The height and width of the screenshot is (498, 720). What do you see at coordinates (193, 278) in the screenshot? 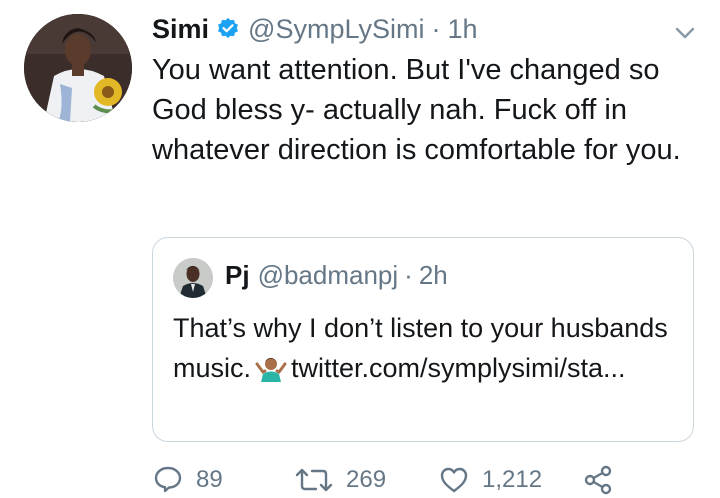
I see `quoted-author-avatar` at bounding box center [193, 278].